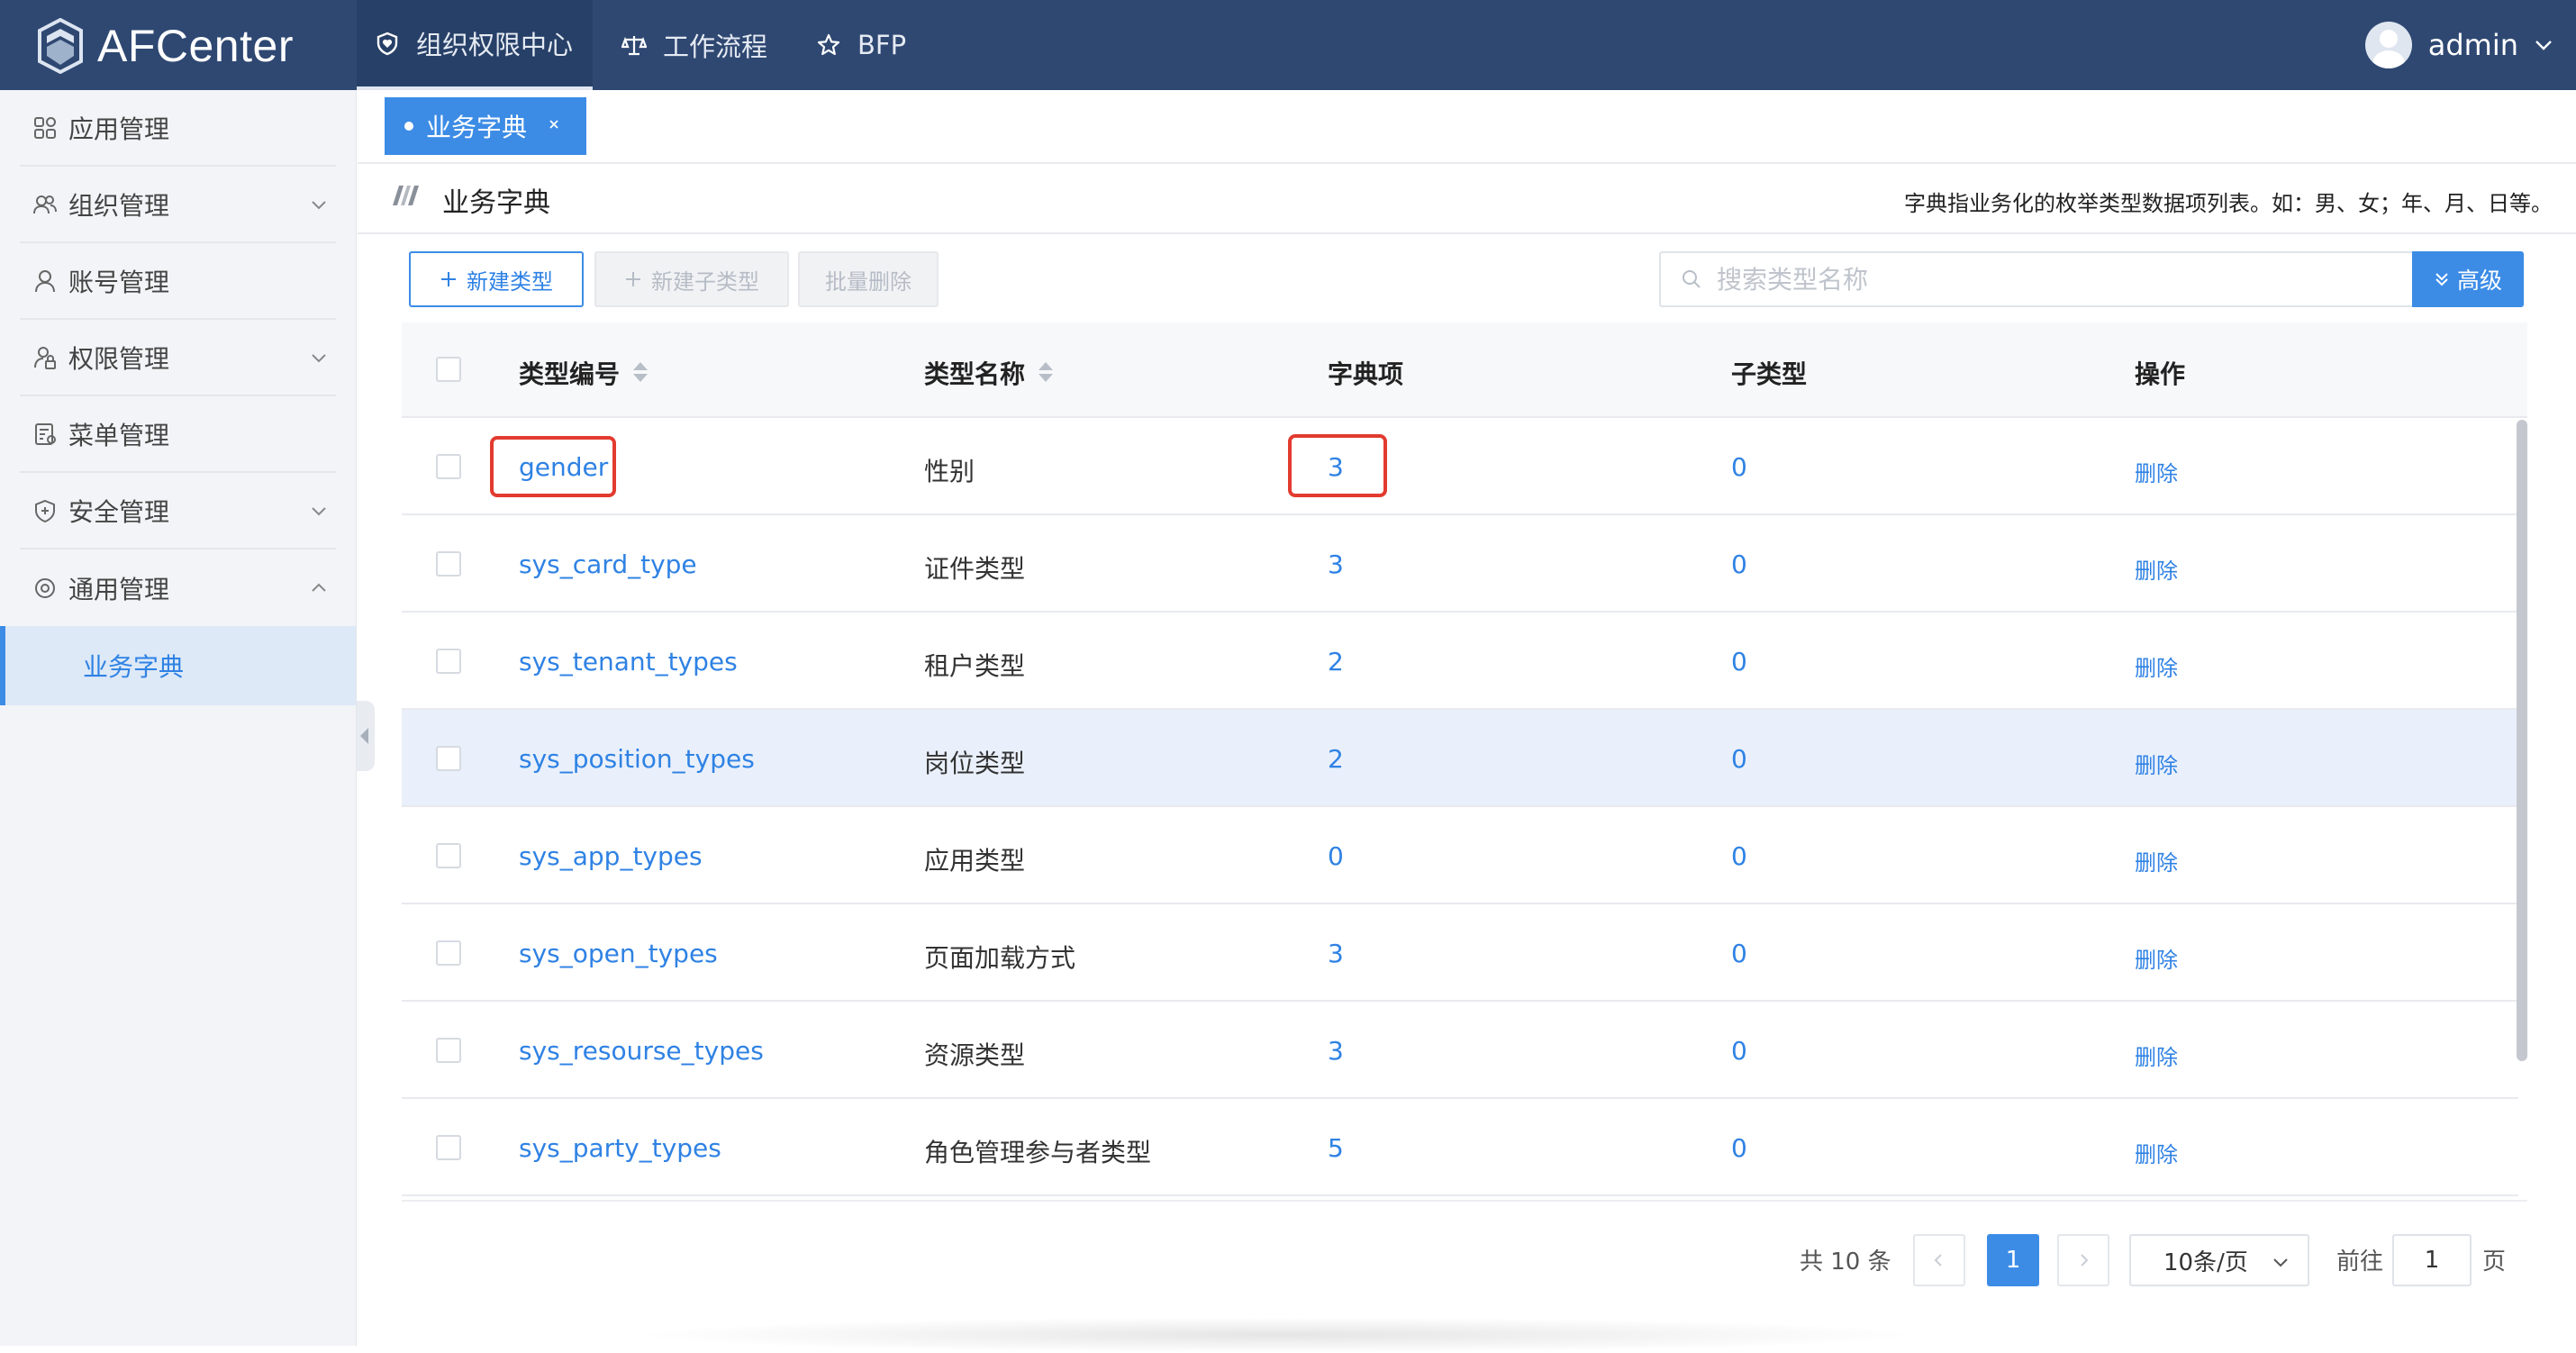  I want to click on user-menu: admin, so click(2459, 45).